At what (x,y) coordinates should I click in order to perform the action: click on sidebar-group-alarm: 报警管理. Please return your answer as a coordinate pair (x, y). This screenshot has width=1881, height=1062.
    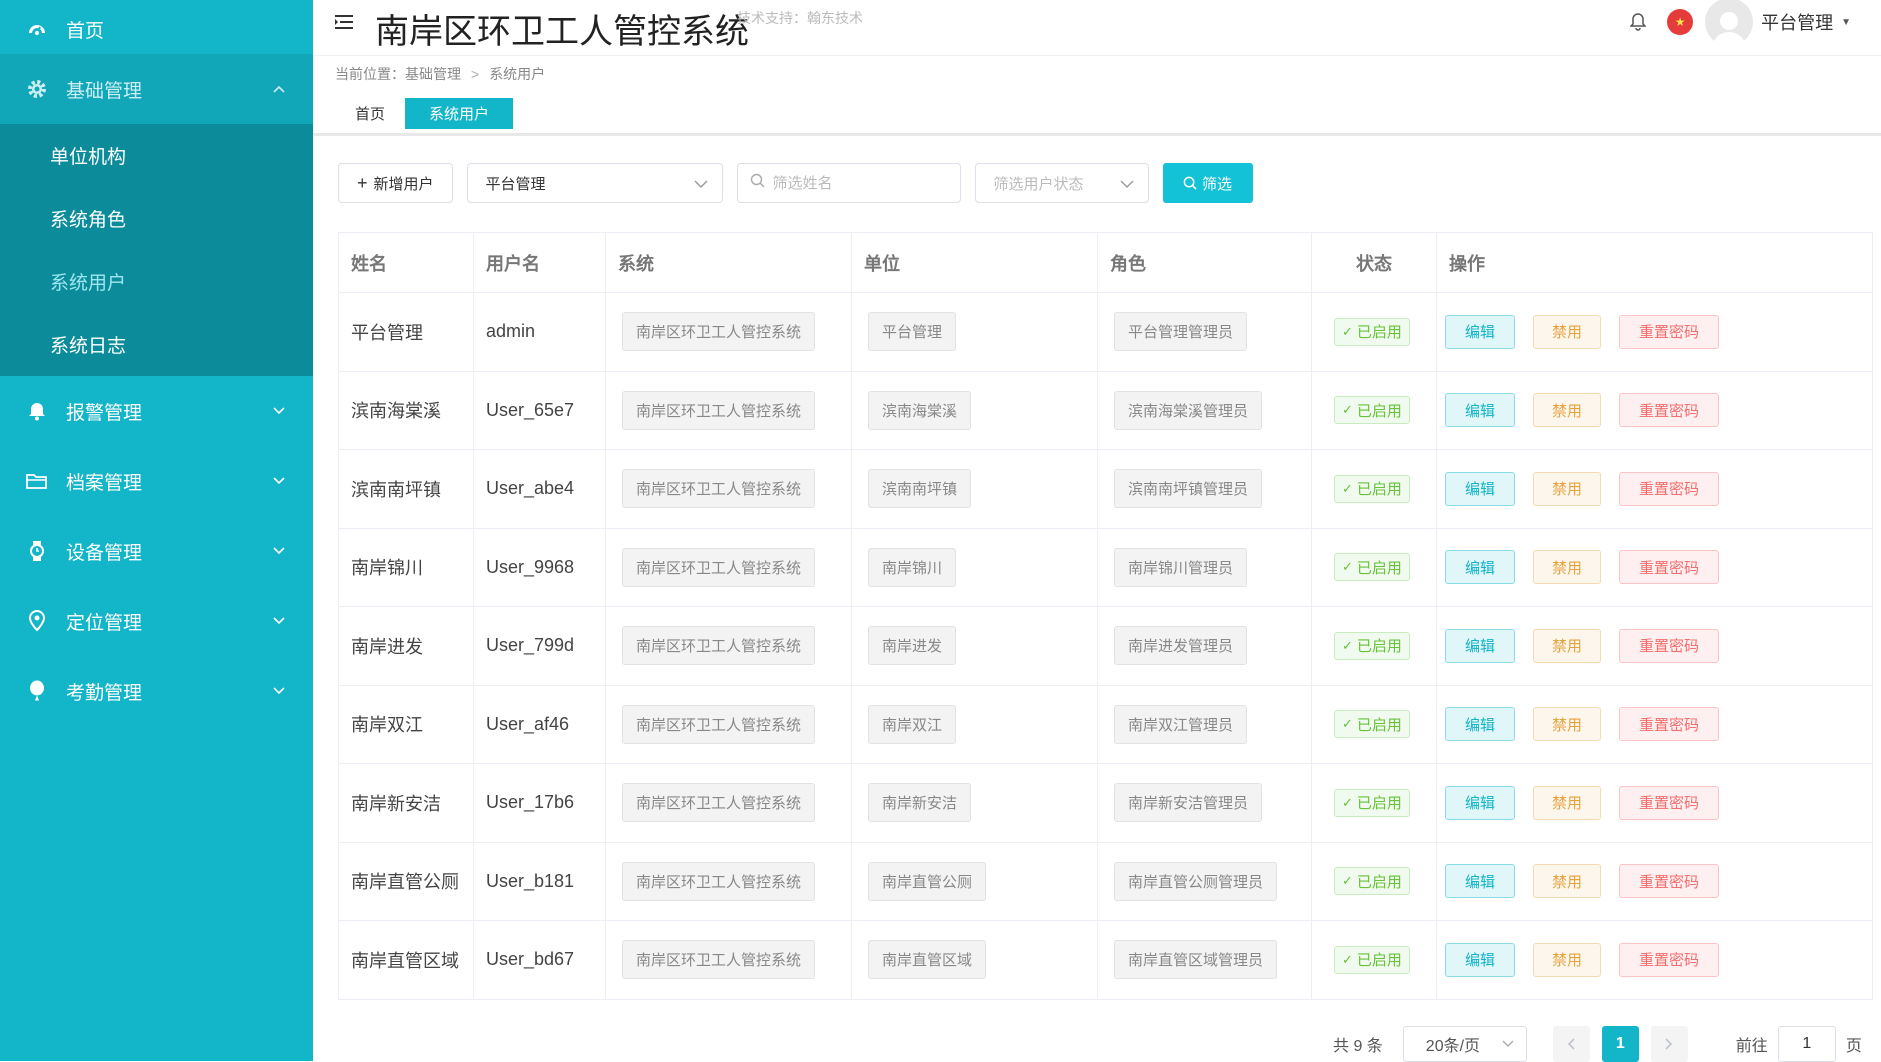
    Looking at the image, I should click on (156, 411).